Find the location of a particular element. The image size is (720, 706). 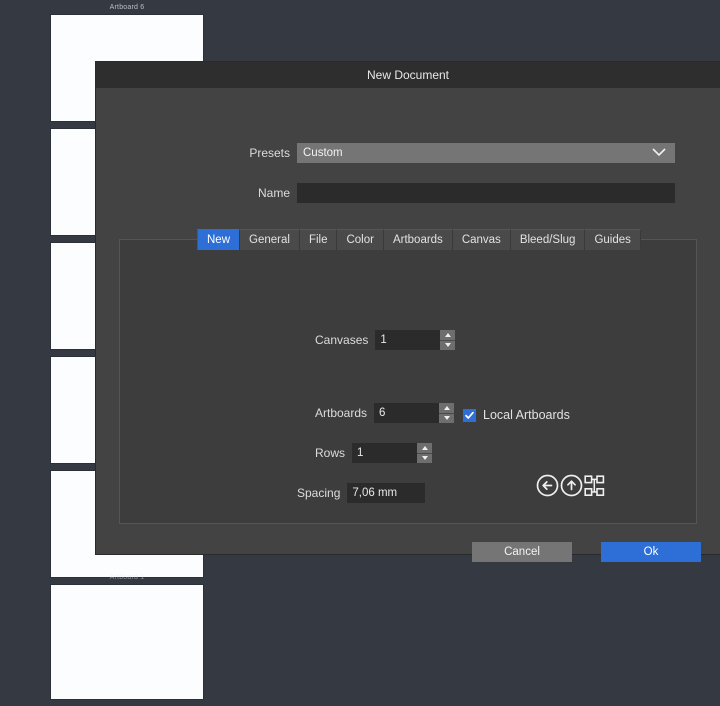

canvases-row: Canvases 1 is located at coordinates (385, 340).